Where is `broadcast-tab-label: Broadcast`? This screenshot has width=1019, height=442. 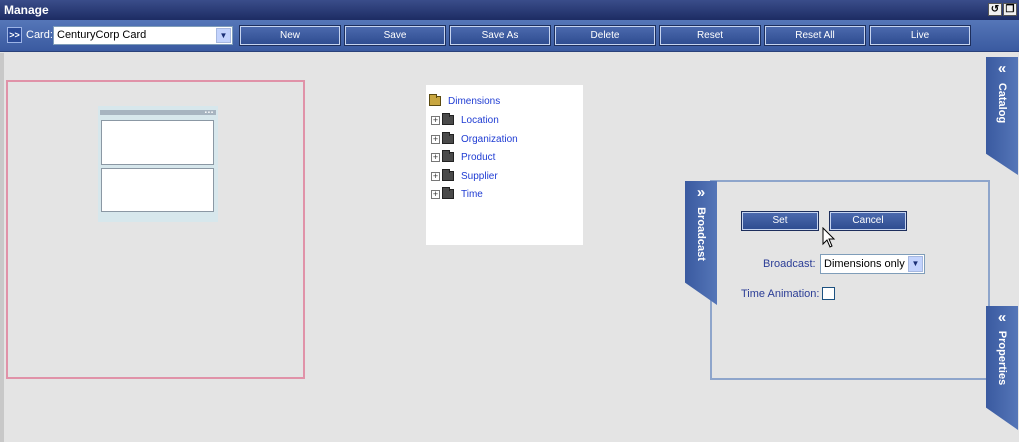 broadcast-tab-label: Broadcast is located at coordinates (701, 234).